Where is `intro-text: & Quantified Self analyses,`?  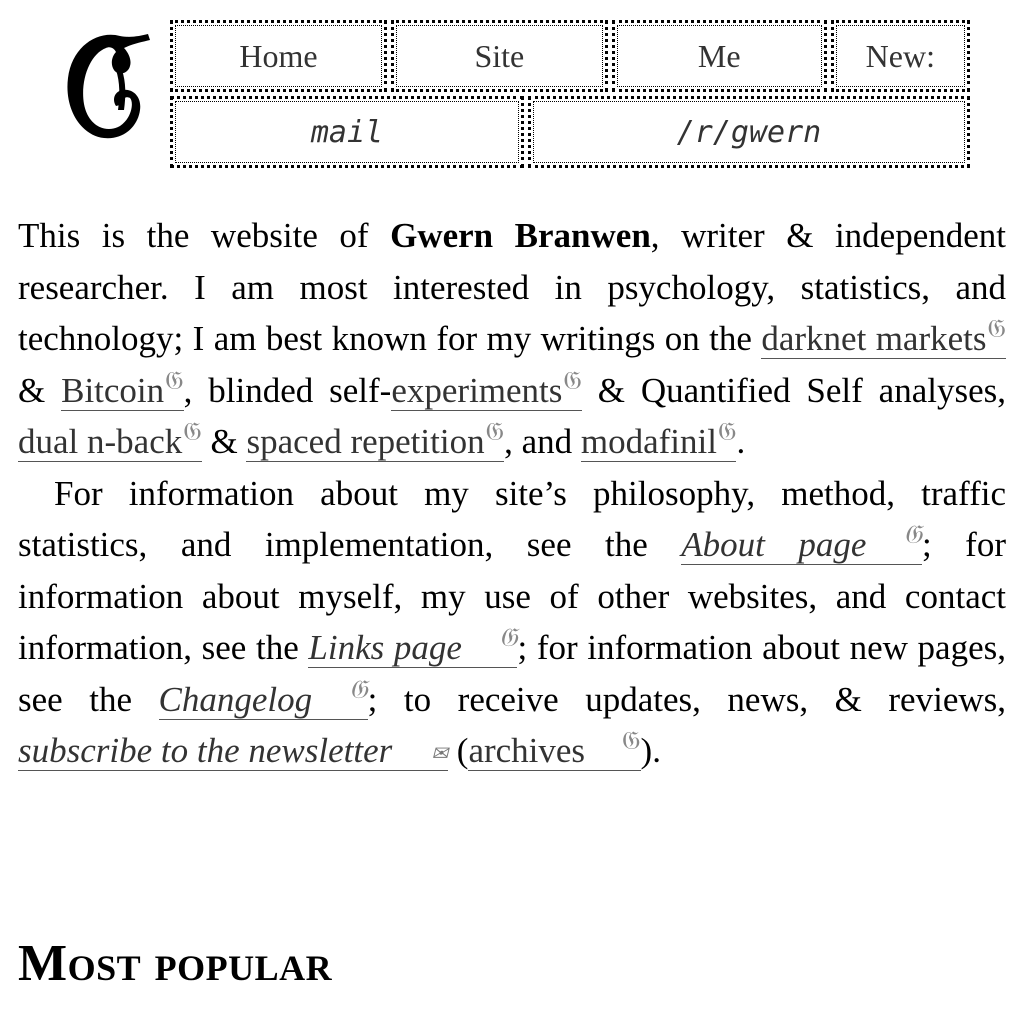 intro-text: & Quantified Self analyses, is located at coordinates (793, 390).